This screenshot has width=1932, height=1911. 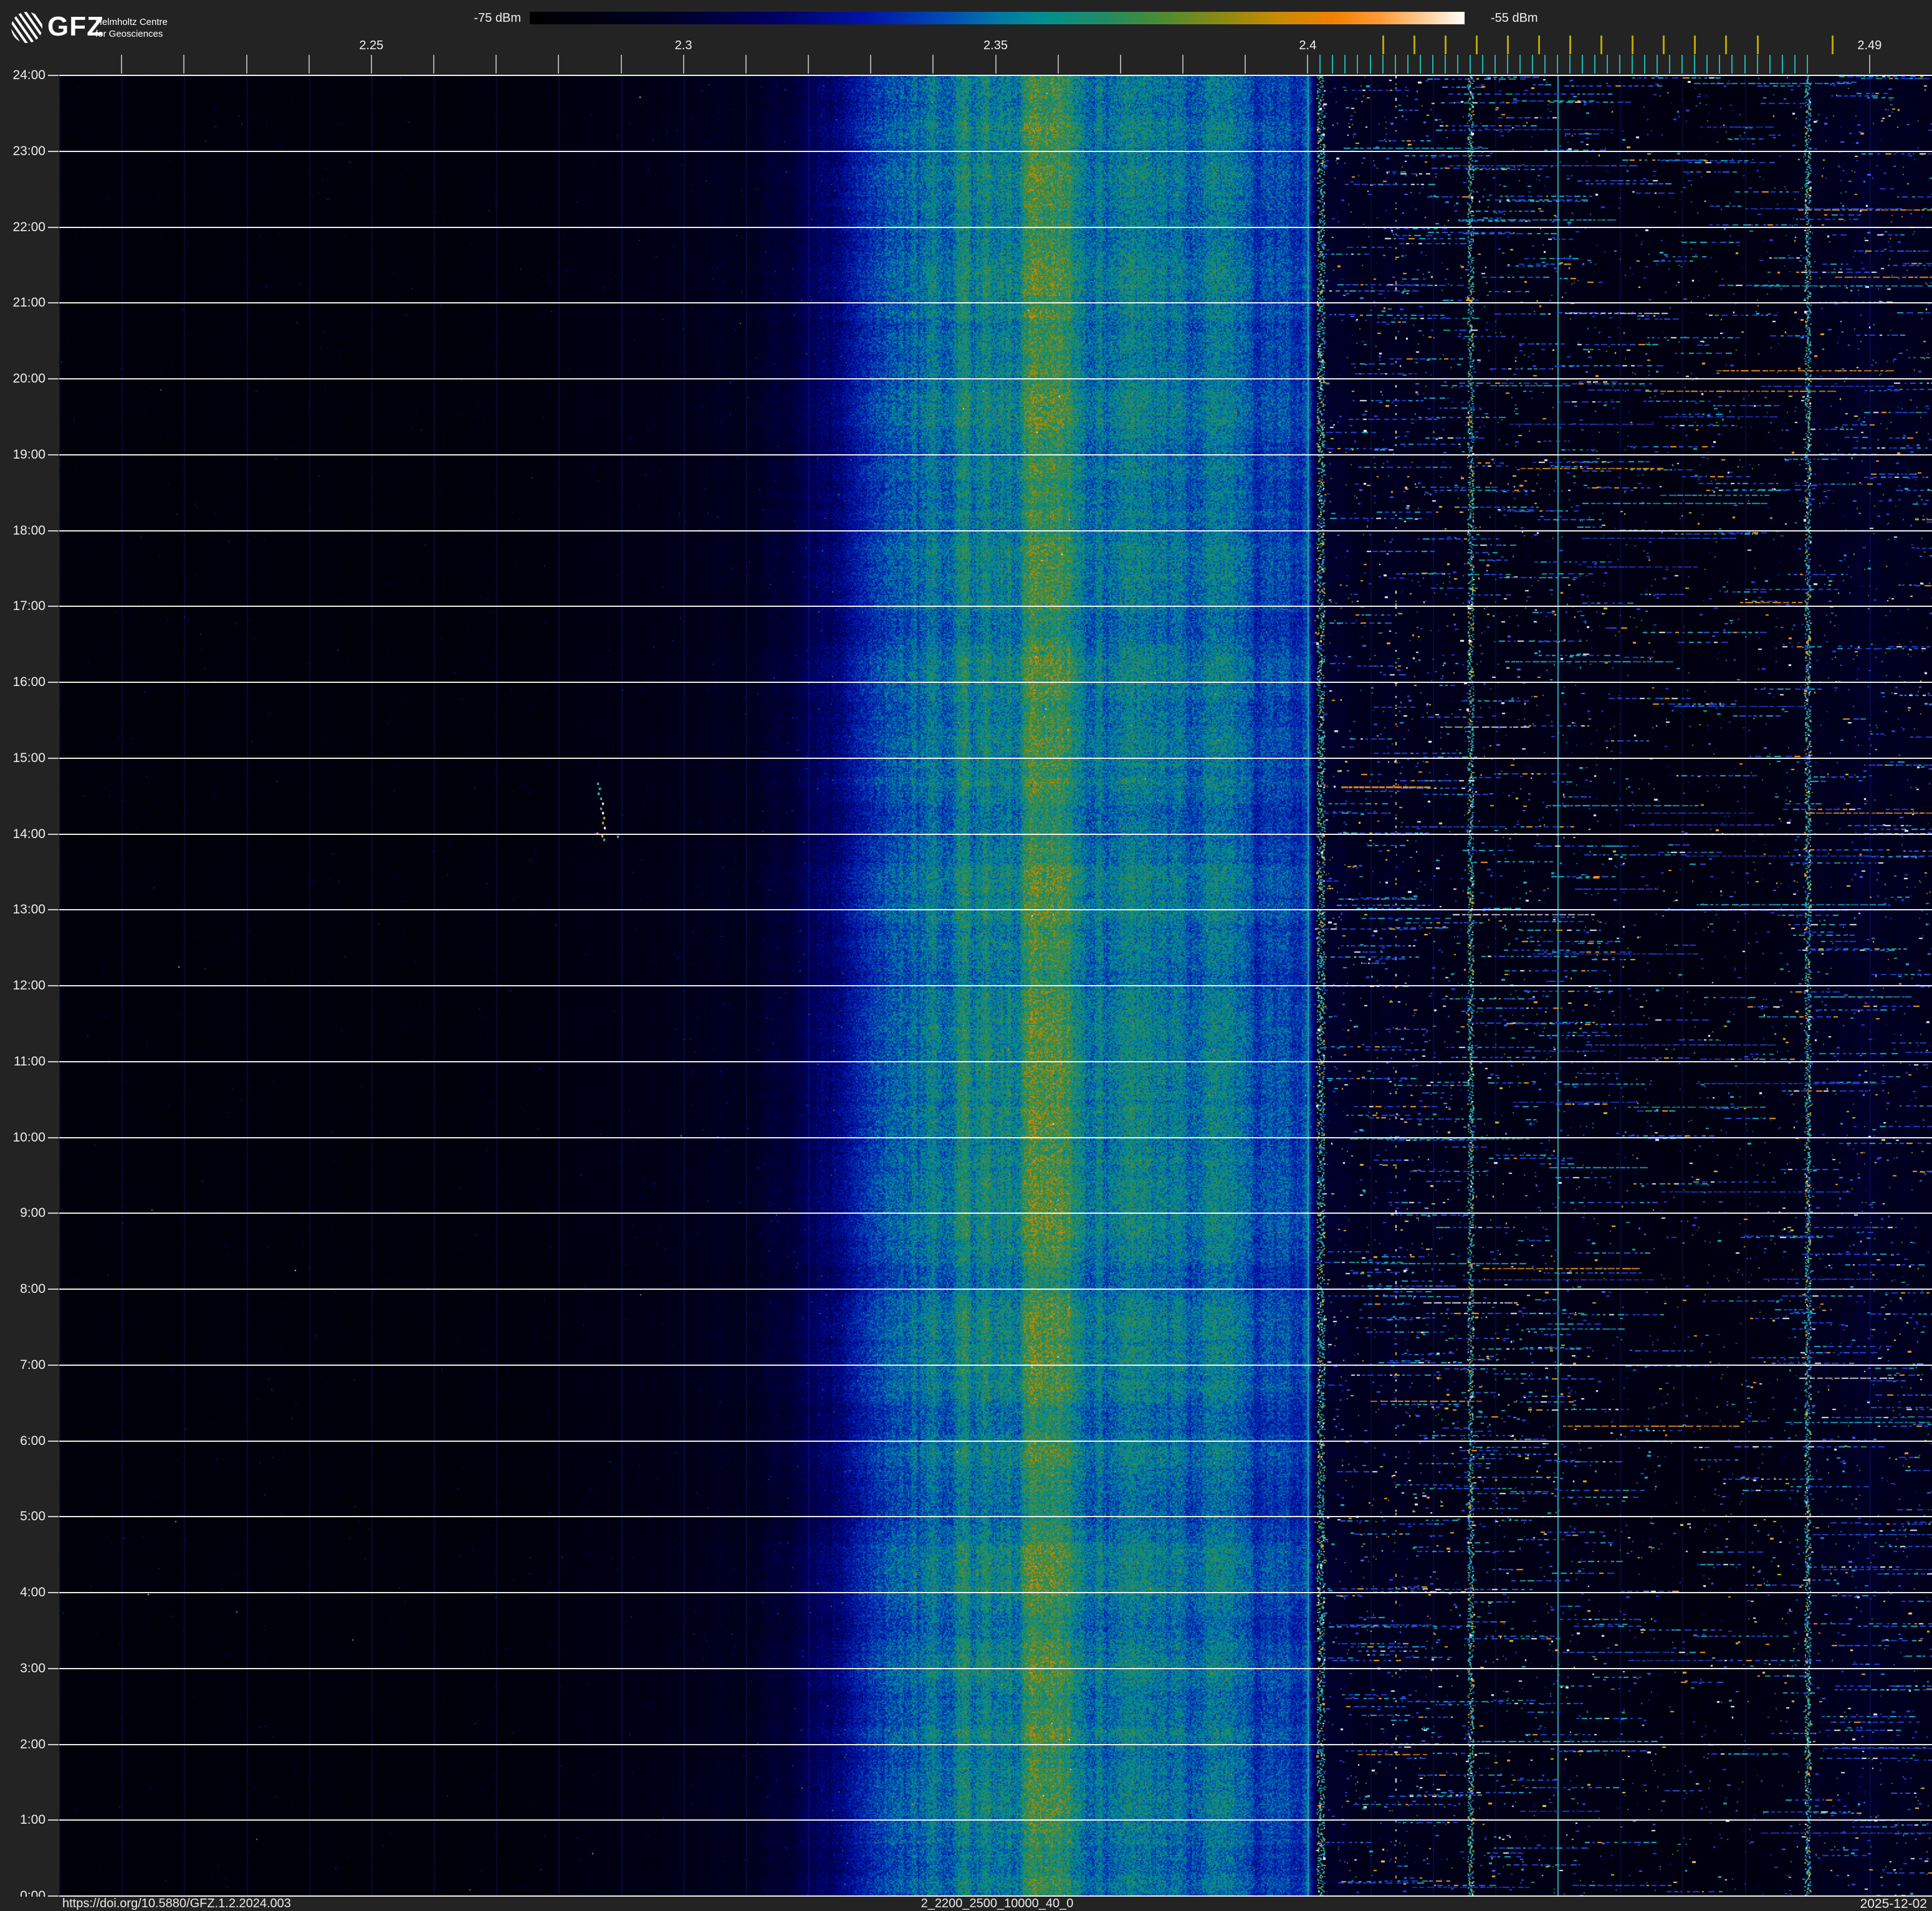 What do you see at coordinates (32, 1516) in the screenshot?
I see `time-axis-label: 5:00` at bounding box center [32, 1516].